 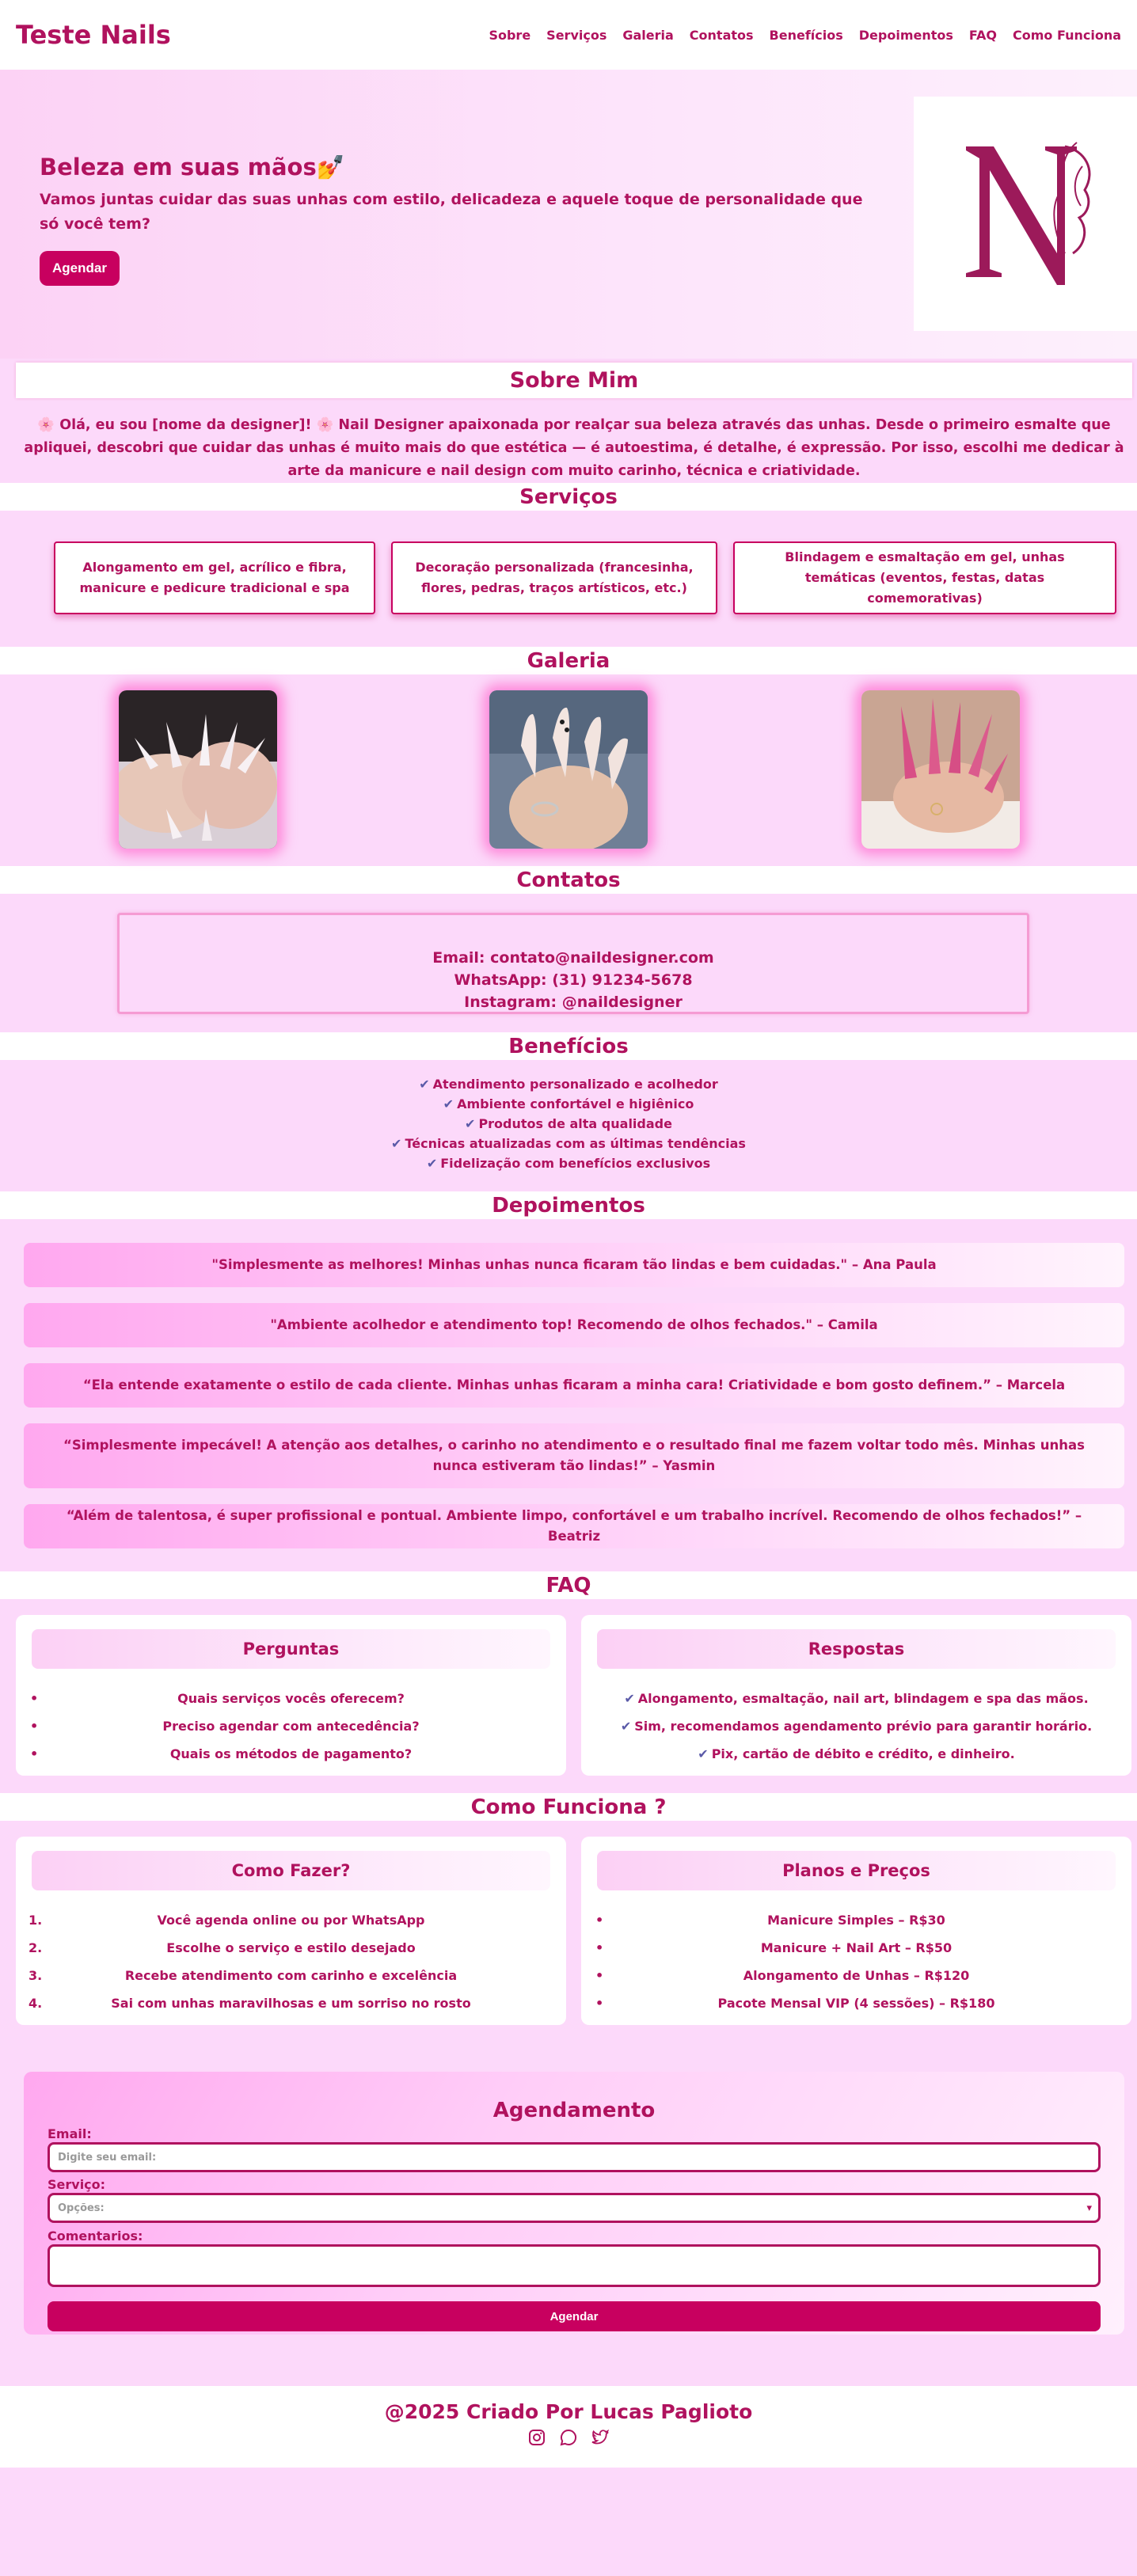 I want to click on plan-text: Manicure Simples – R$30, so click(x=856, y=1920).